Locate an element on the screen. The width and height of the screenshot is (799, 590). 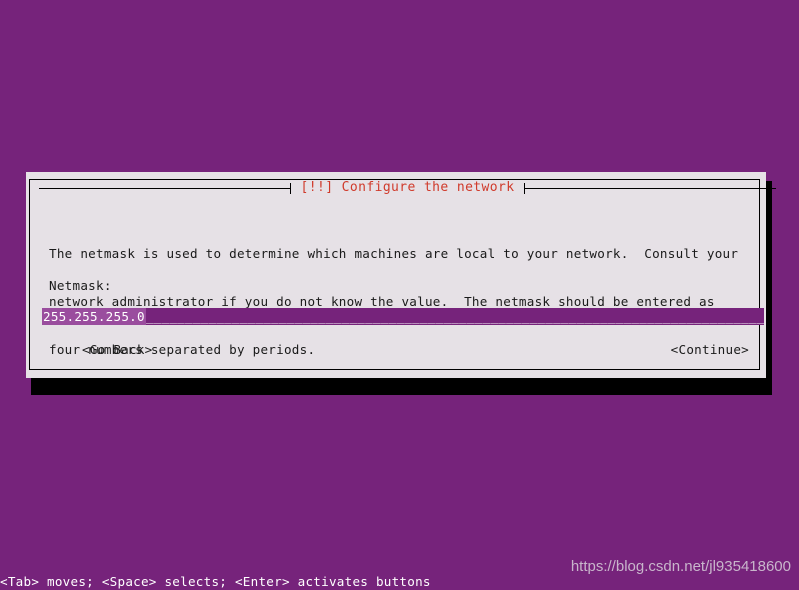
title-rule-left is located at coordinates (165, 188).